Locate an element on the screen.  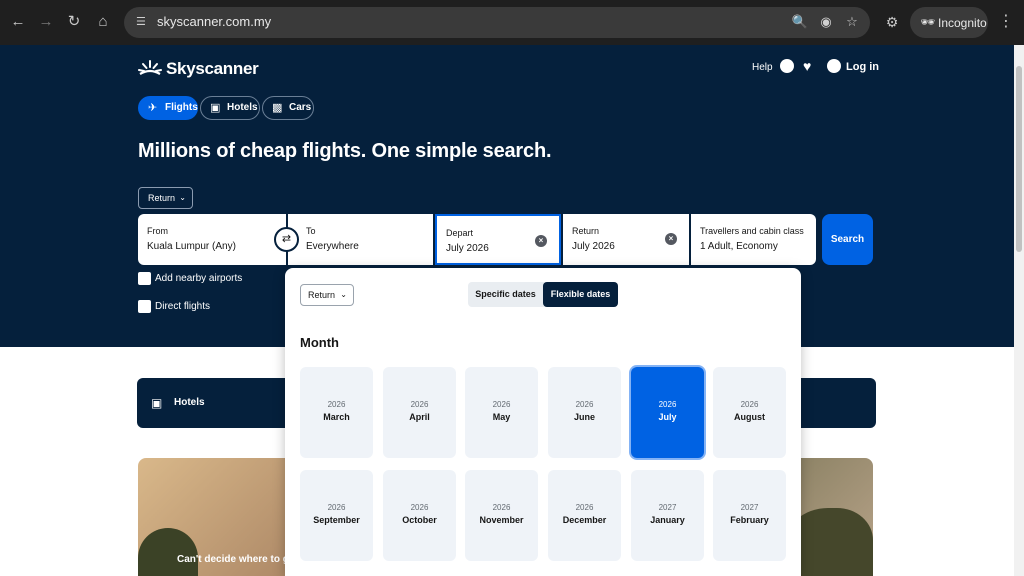
trip-type-select: Return ⌄ is located at coordinates (165, 198).